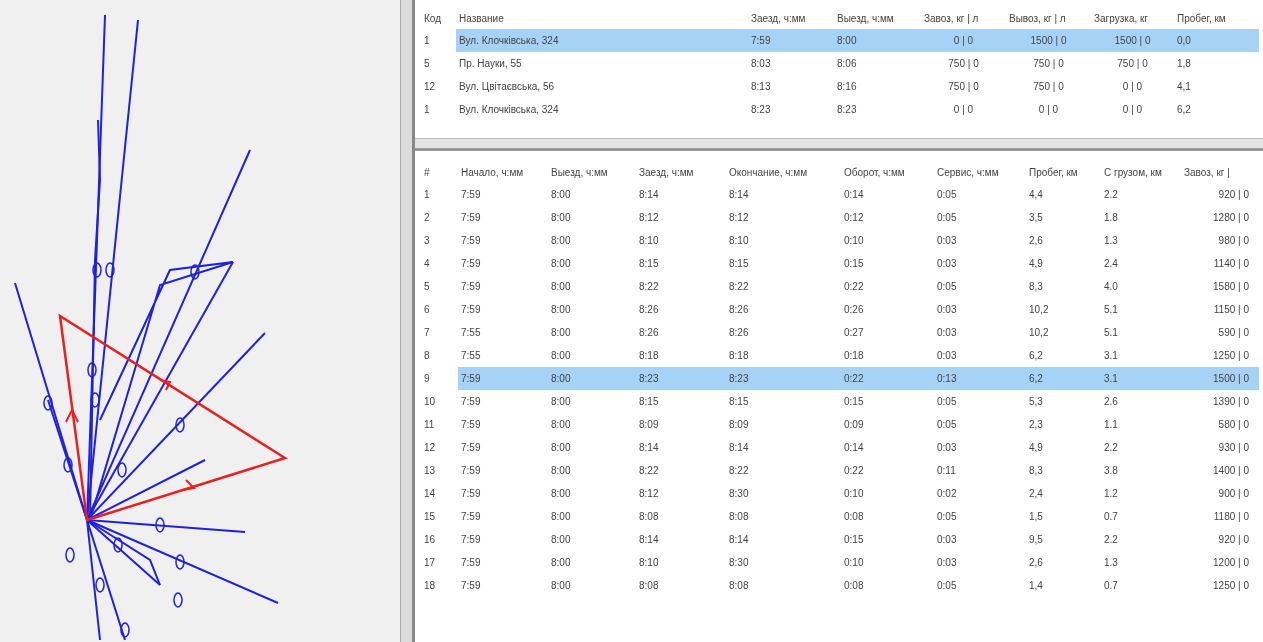  Describe the element at coordinates (877, 40) in the screenshot. I see `table-cell: 8:00` at that location.